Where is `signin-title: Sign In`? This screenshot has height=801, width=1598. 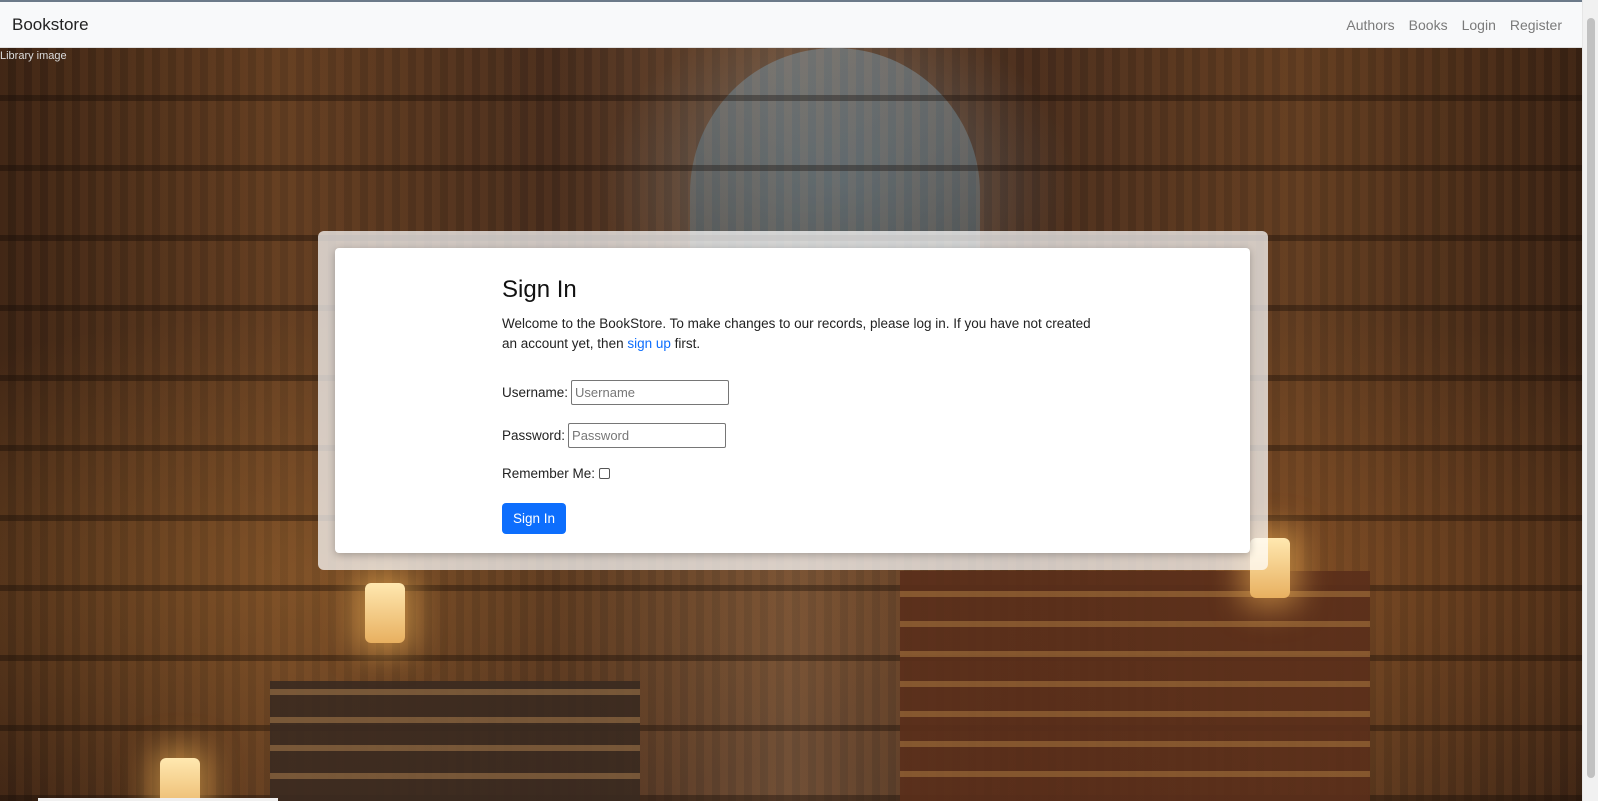
signin-title: Sign In is located at coordinates (539, 289).